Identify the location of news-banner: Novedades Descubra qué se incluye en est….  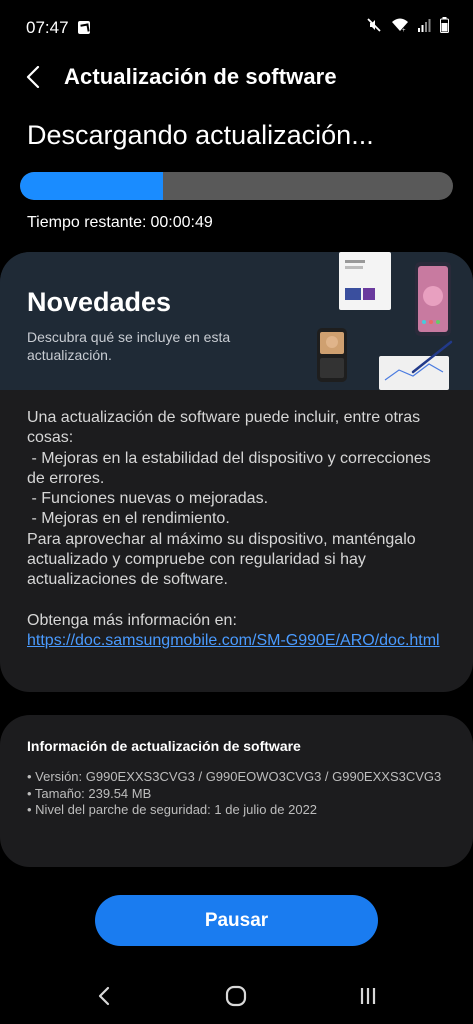
(236, 321).